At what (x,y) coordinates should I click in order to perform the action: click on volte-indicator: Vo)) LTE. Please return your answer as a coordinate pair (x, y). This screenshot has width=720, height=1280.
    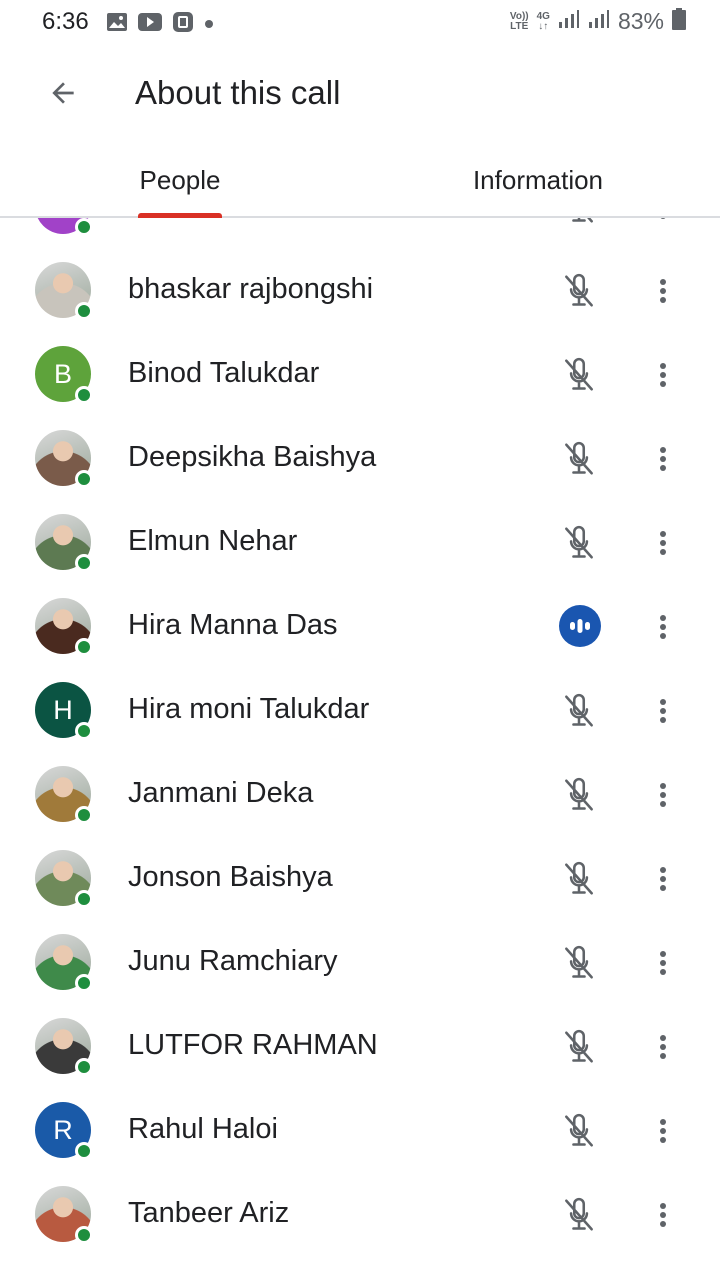
    Looking at the image, I should click on (519, 21).